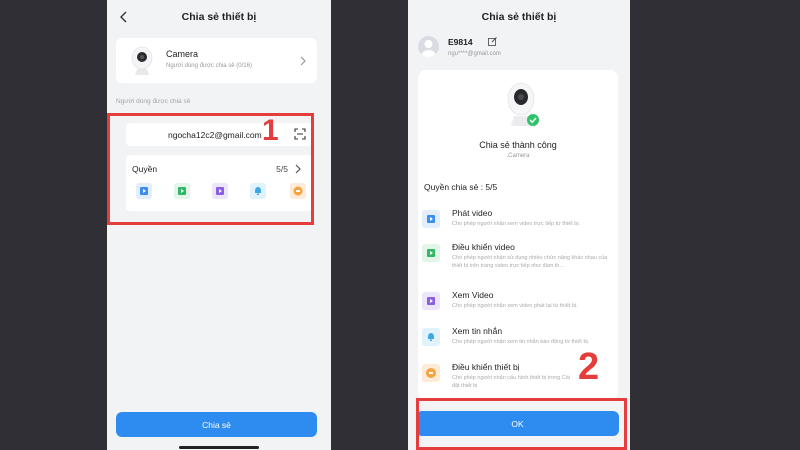  Describe the element at coordinates (431, 253) in the screenshot. I see `control-video-icon` at that location.